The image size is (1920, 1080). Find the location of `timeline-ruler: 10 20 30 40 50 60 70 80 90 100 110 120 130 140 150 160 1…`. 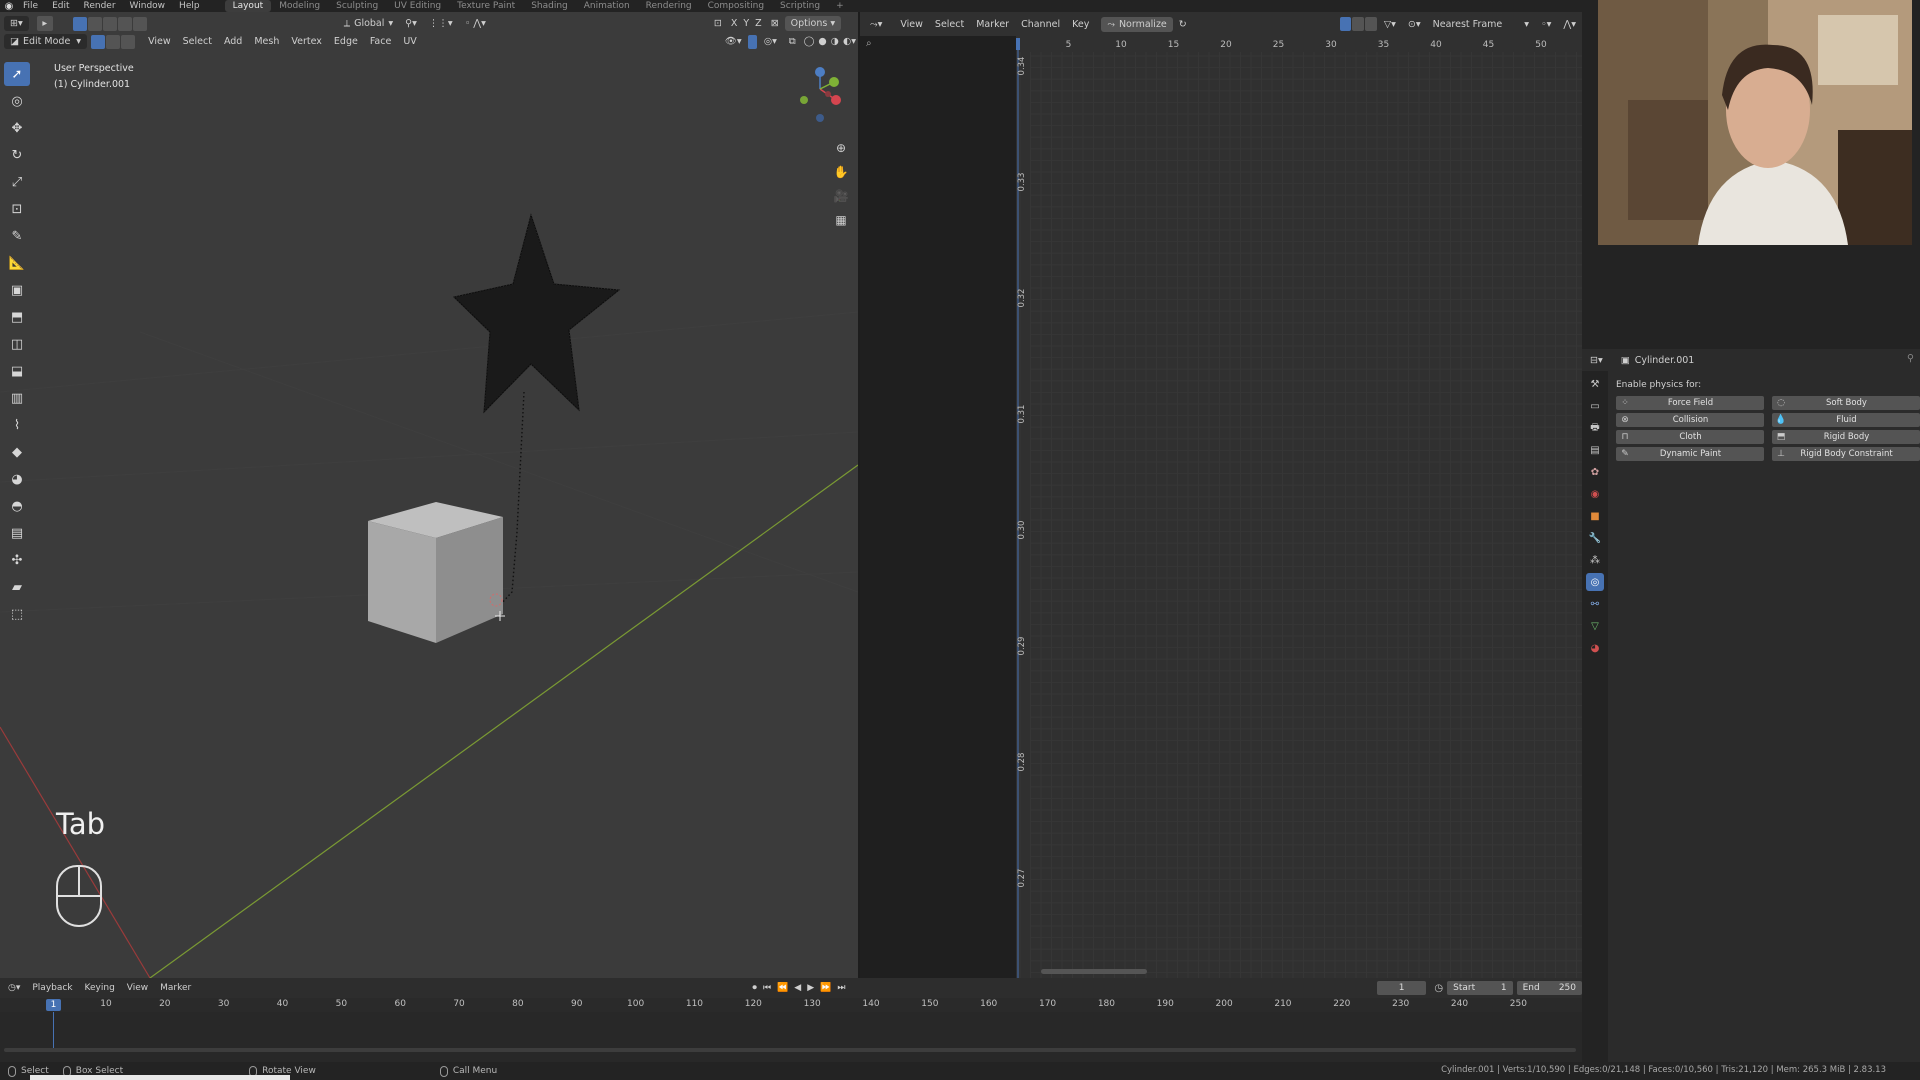

timeline-ruler: 10 20 30 40 50 60 70 80 90 100 110 120 130 140 150 160 1… is located at coordinates (791, 1005).